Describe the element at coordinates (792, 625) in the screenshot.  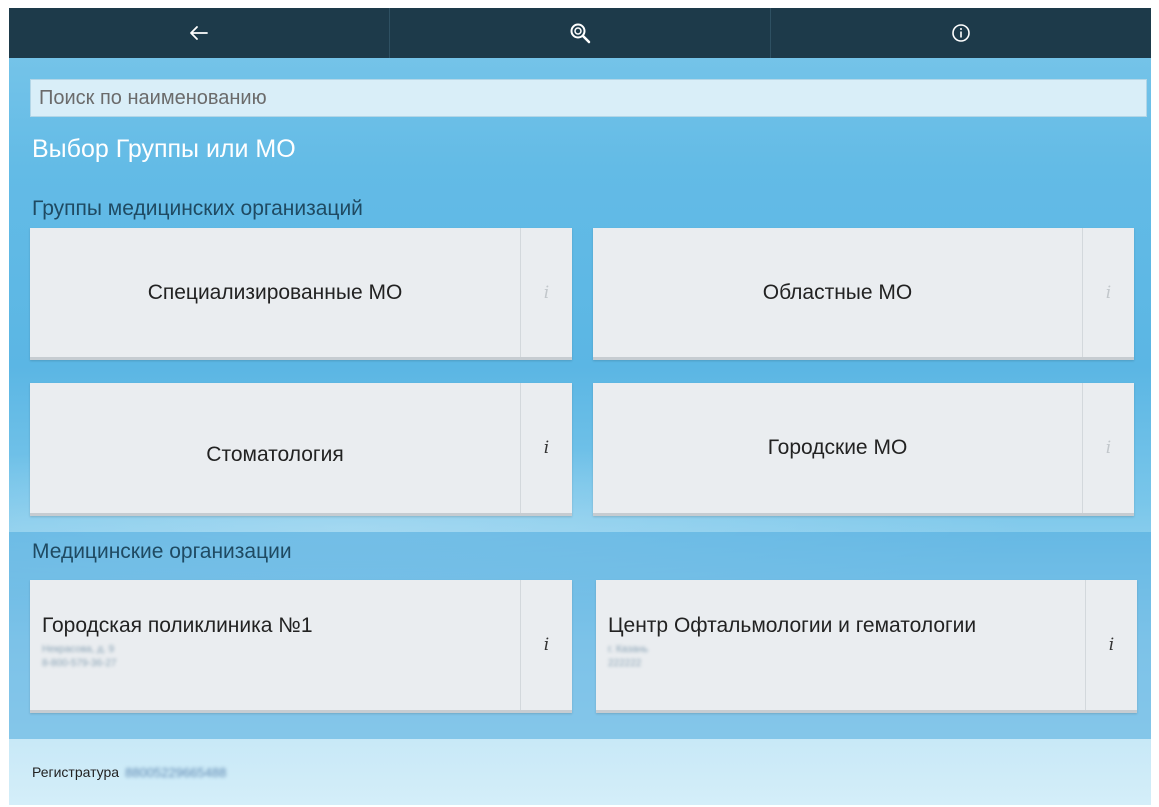
I see `org-name: Центр Офтальмологии и гематологии` at that location.